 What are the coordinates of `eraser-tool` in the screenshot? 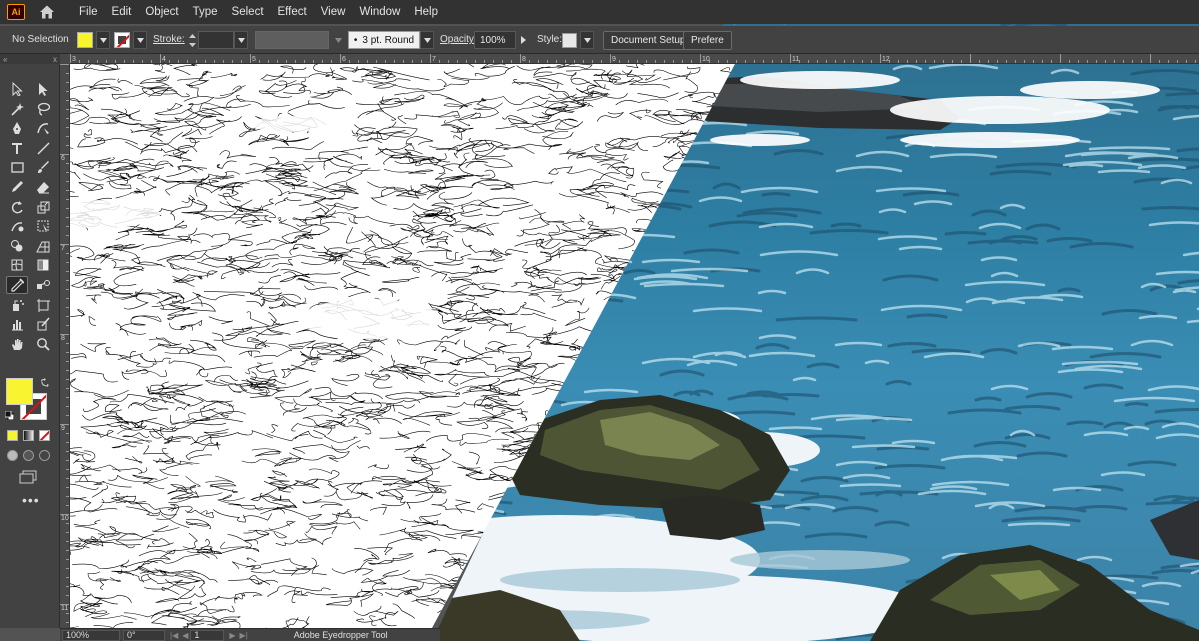 It's located at (43, 187).